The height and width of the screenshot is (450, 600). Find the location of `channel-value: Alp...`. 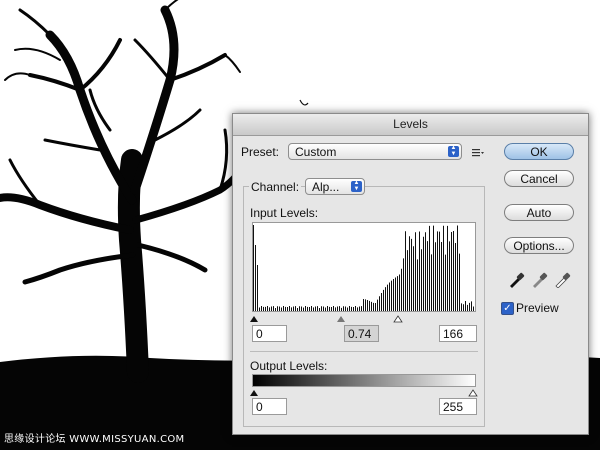

channel-value: Alp... is located at coordinates (326, 187).